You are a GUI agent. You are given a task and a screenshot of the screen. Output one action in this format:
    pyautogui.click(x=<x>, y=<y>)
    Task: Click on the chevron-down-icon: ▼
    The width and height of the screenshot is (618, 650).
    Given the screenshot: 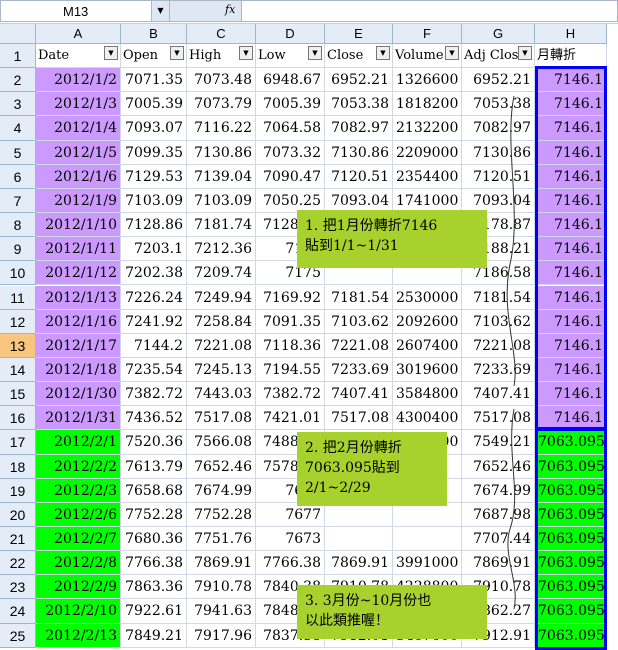 What is the action you would take?
    pyautogui.click(x=160, y=10)
    